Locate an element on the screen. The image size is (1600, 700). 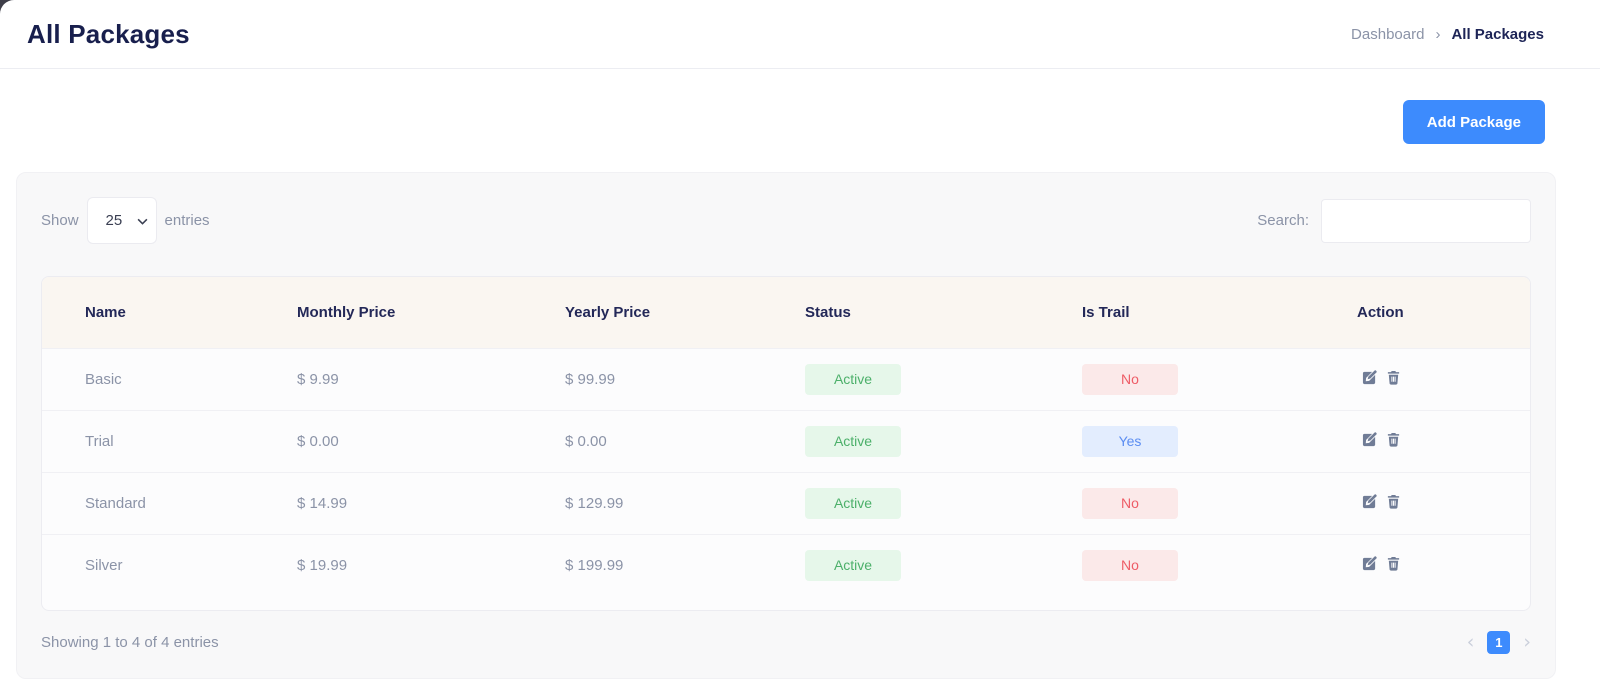
prev-page-icon: ‹ is located at coordinates (1471, 642).